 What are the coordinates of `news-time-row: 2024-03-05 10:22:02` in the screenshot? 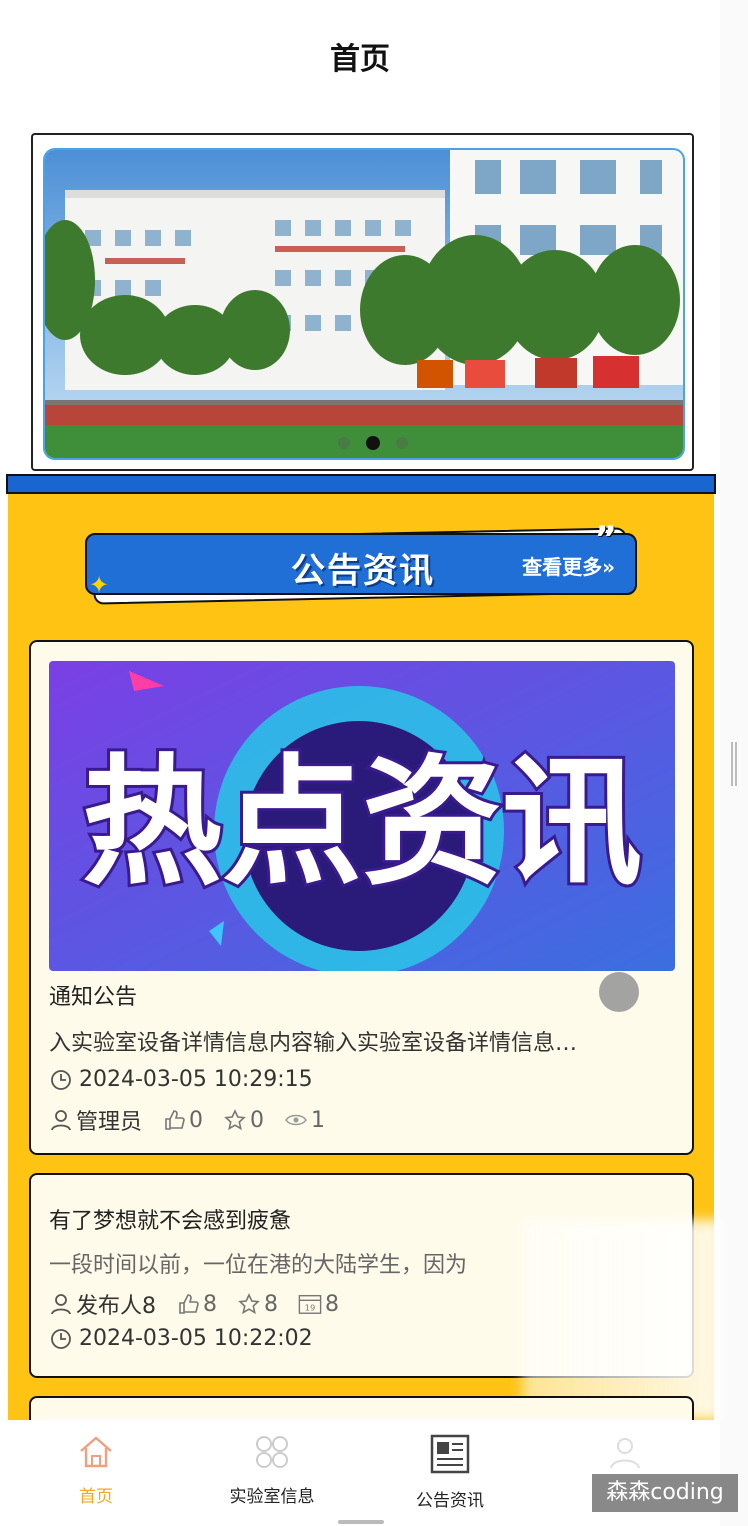 It's located at (181, 1338).